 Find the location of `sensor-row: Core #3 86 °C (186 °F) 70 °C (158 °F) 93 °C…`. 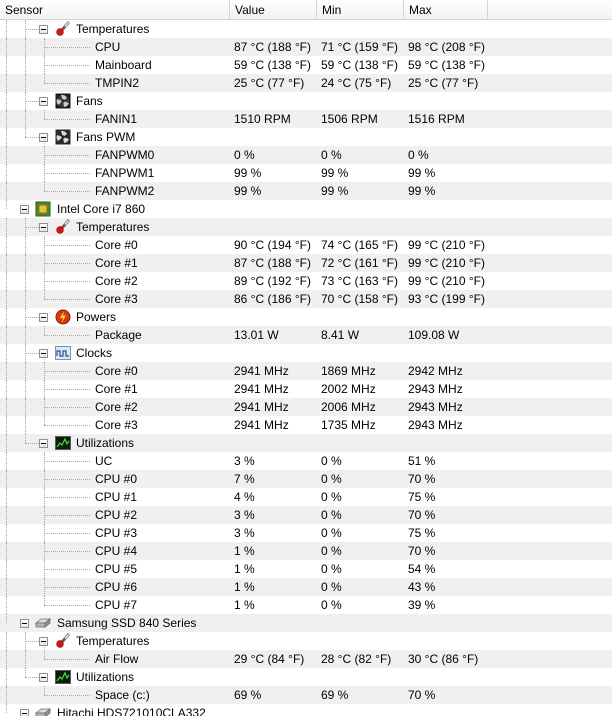

sensor-row: Core #3 86 °C (186 °F) 70 °C (158 °F) 93 °C… is located at coordinates (306, 299).